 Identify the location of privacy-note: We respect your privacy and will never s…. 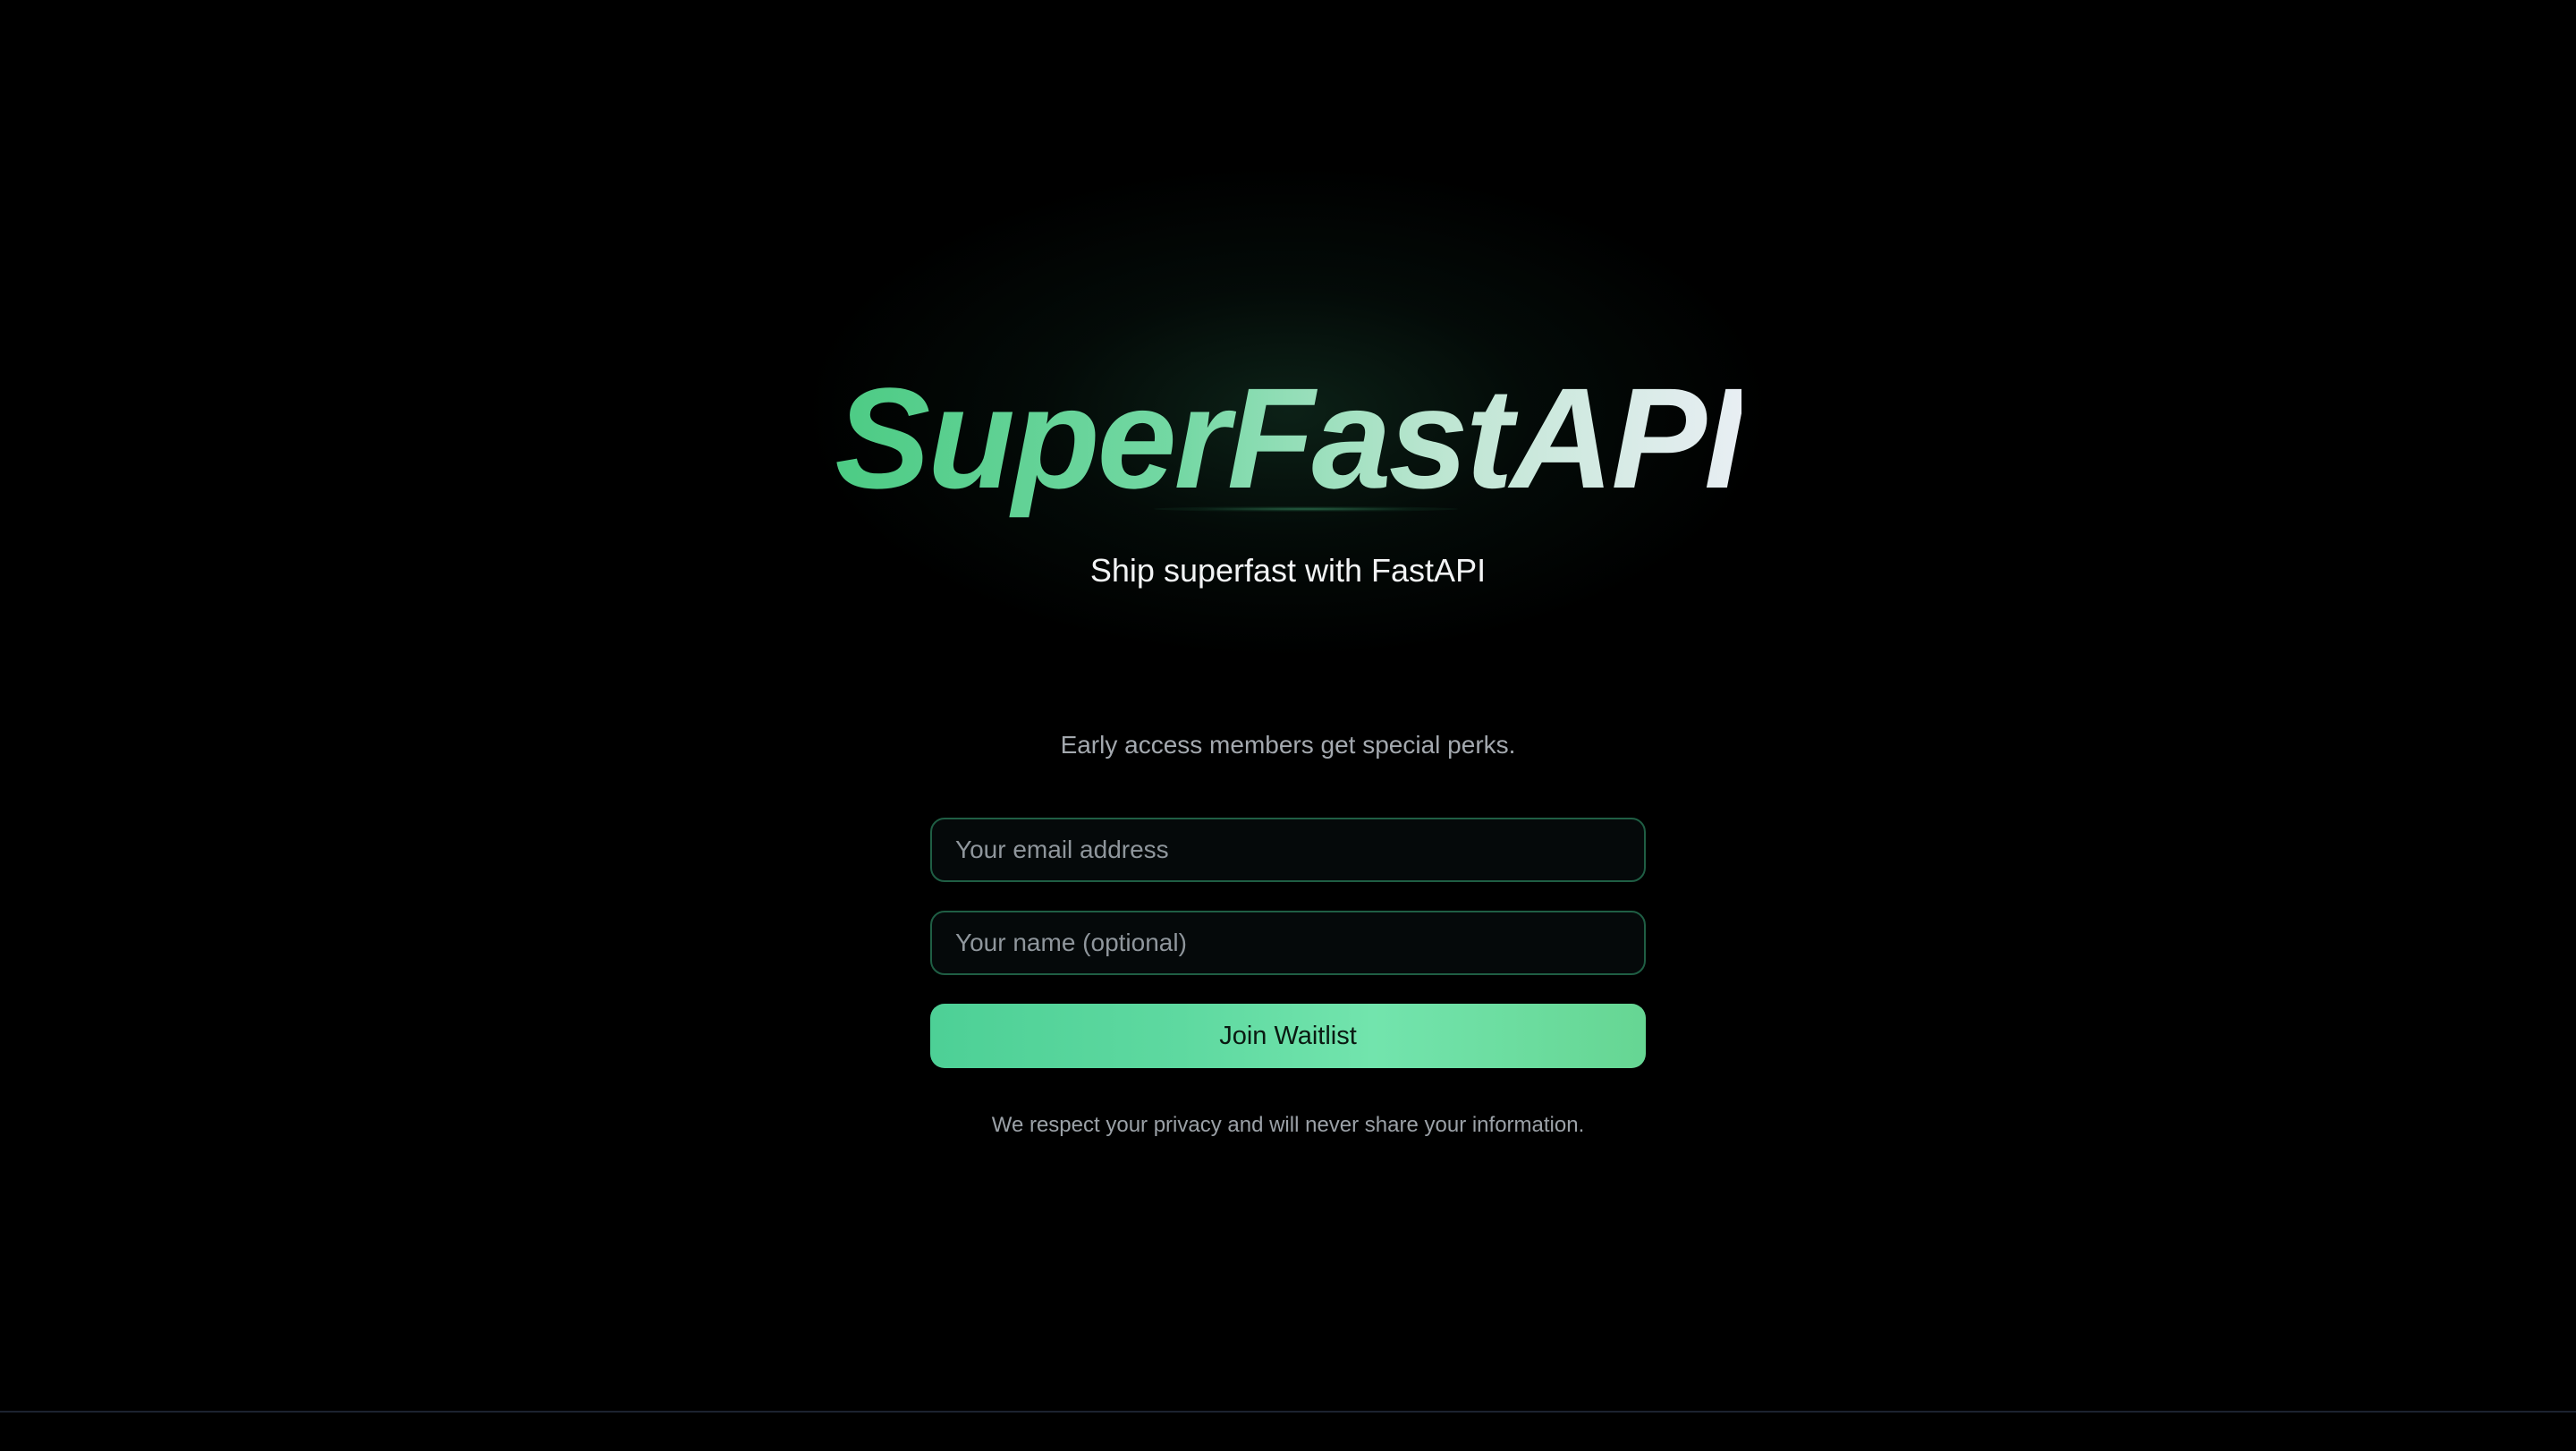
(1288, 1125).